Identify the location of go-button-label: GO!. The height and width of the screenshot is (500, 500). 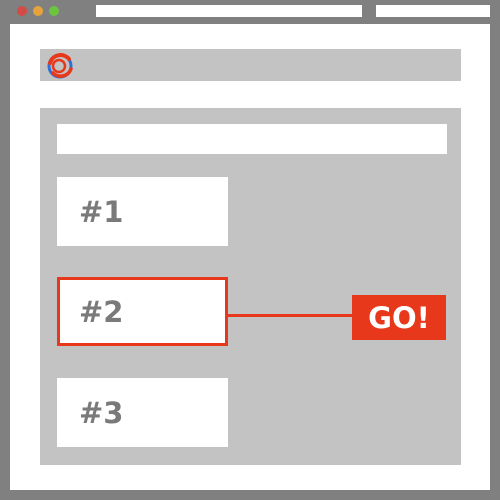
(399, 317).